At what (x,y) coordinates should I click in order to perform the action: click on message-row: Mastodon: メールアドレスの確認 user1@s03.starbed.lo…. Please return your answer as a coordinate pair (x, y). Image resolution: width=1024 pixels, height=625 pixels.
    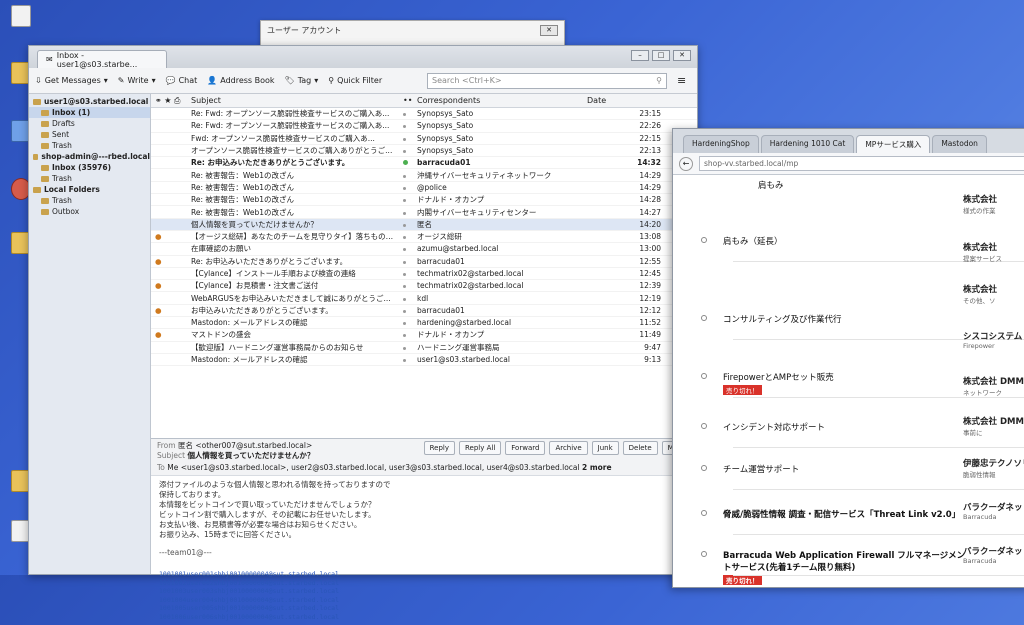
    Looking at the image, I should click on (424, 360).